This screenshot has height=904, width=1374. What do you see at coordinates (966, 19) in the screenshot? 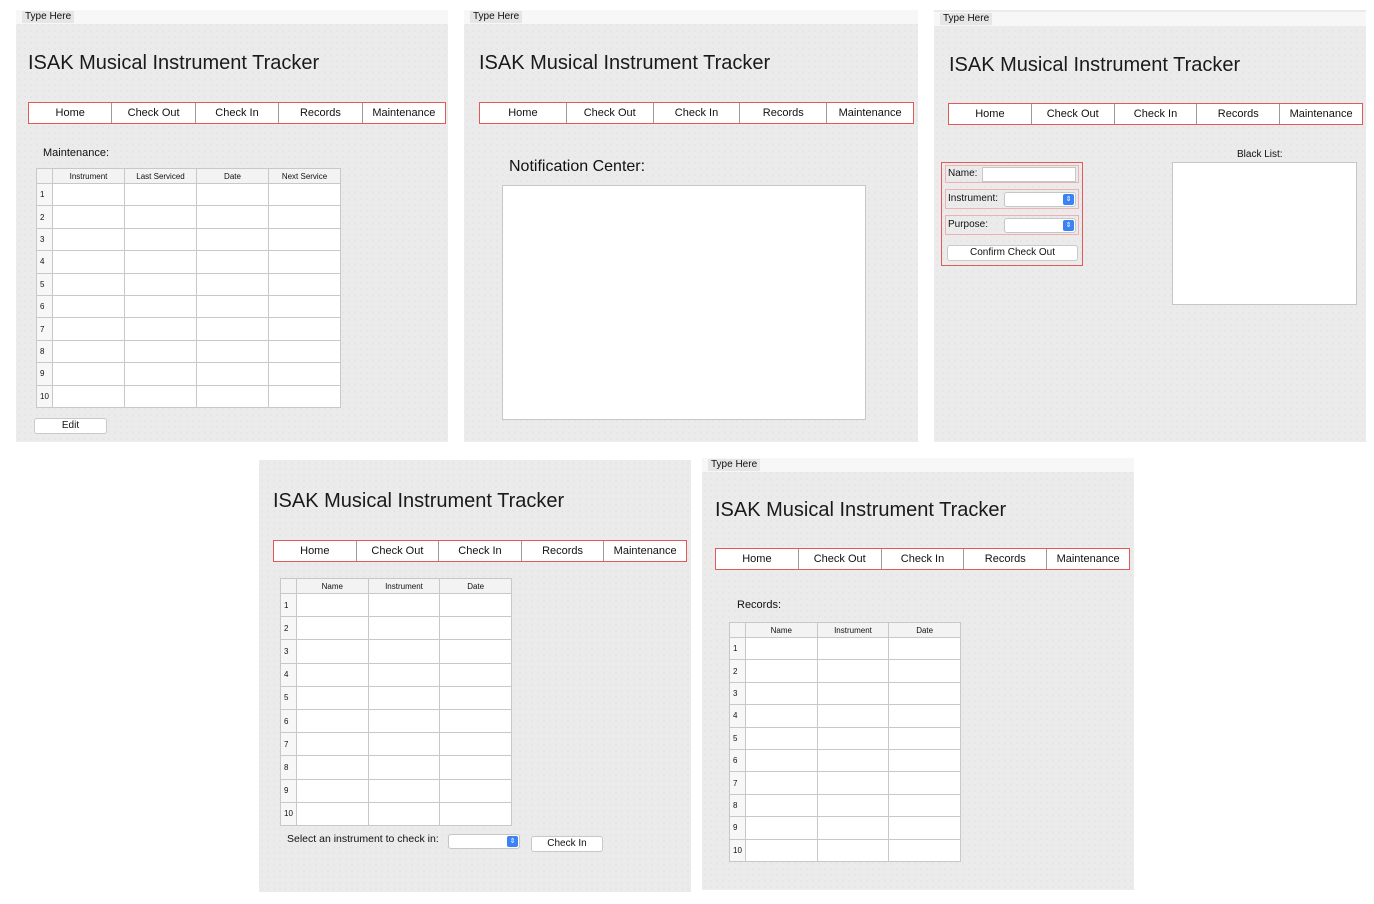
I see `menu-type-here: Type Here` at bounding box center [966, 19].